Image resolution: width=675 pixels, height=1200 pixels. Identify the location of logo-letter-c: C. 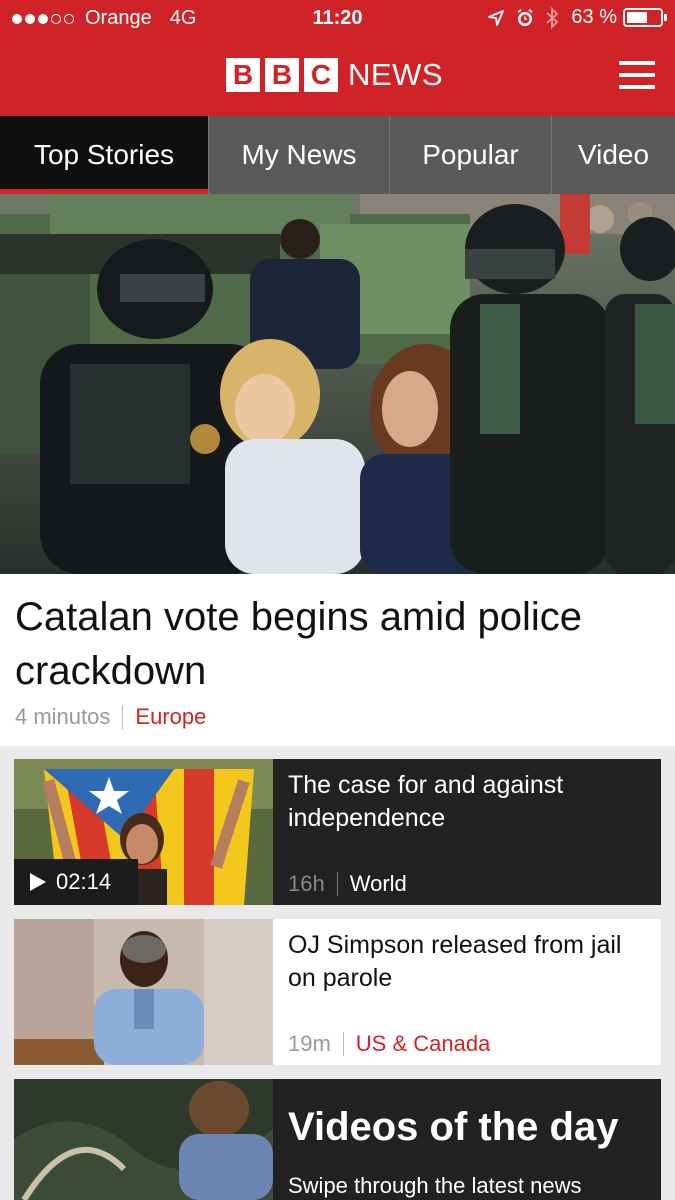
(321, 75).